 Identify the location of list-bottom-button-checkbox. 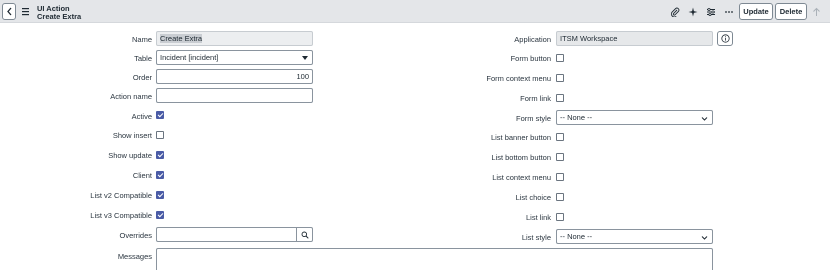
(560, 157).